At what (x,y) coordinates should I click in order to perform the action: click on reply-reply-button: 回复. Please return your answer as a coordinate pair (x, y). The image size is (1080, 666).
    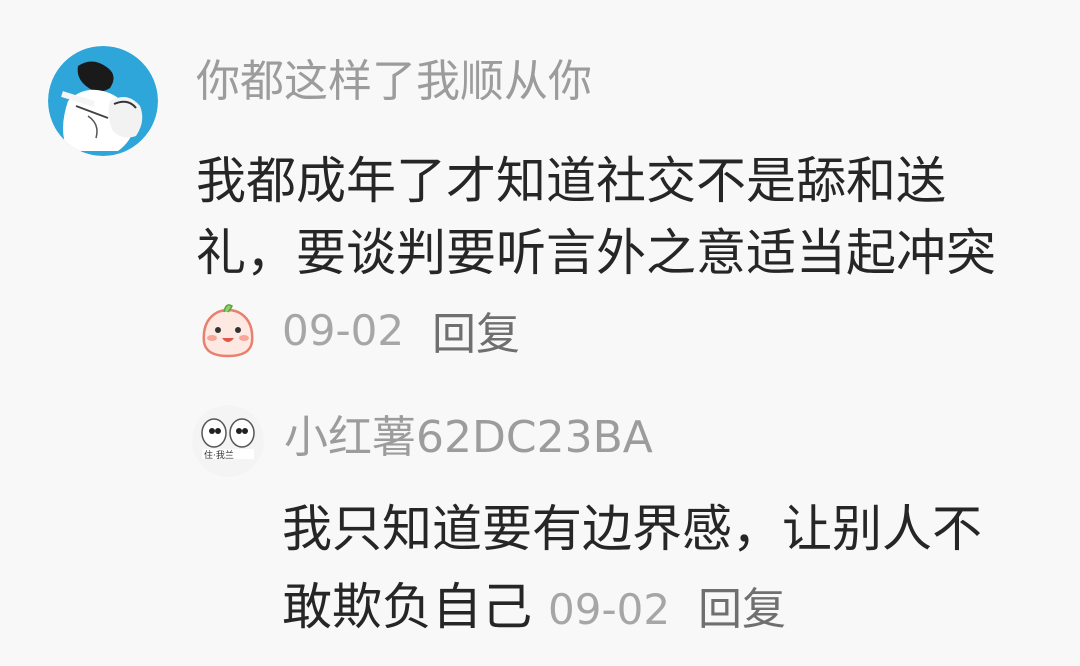
    Looking at the image, I should click on (742, 610).